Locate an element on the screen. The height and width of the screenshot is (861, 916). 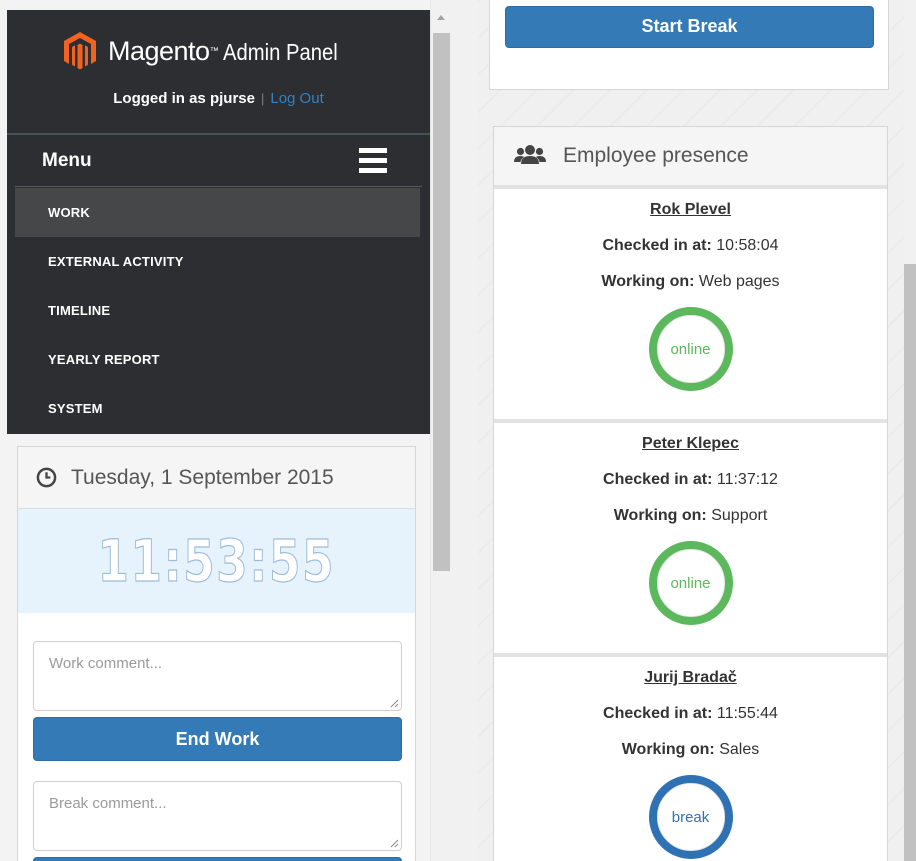
left-scrollbar is located at coordinates (441, 430).